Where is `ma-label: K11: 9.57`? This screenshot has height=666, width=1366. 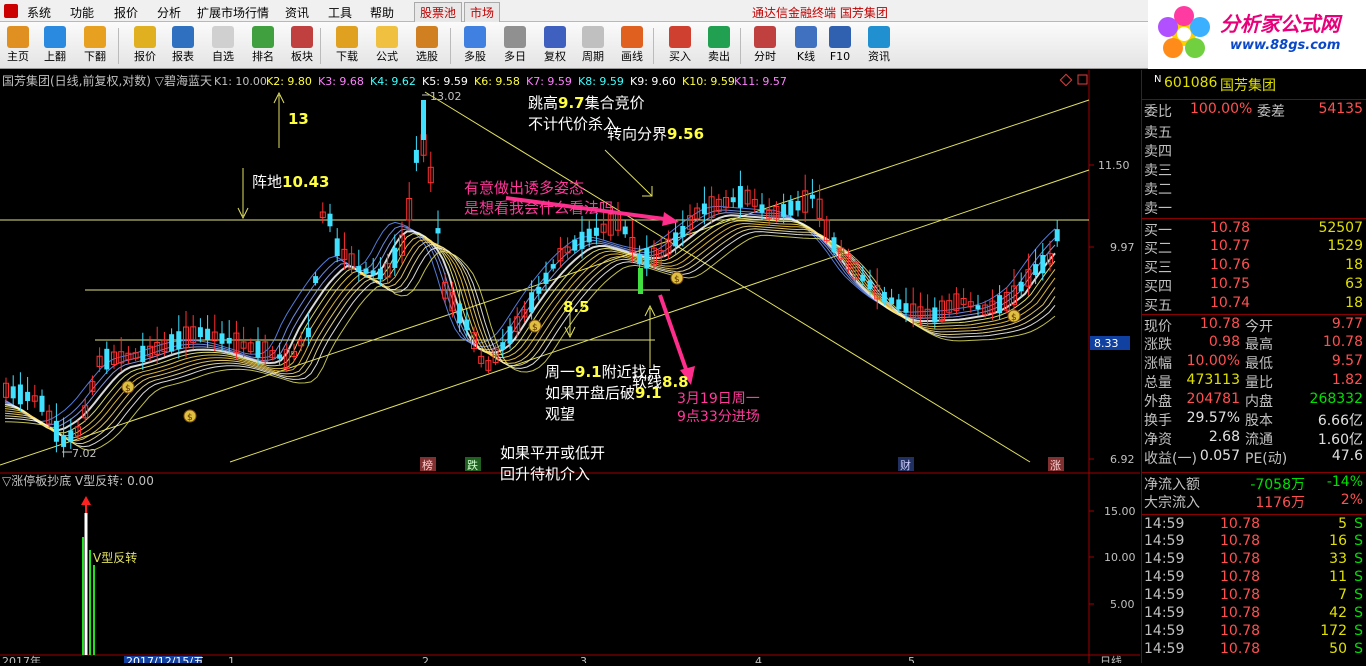
ma-label: K11: 9.57 is located at coordinates (760, 81).